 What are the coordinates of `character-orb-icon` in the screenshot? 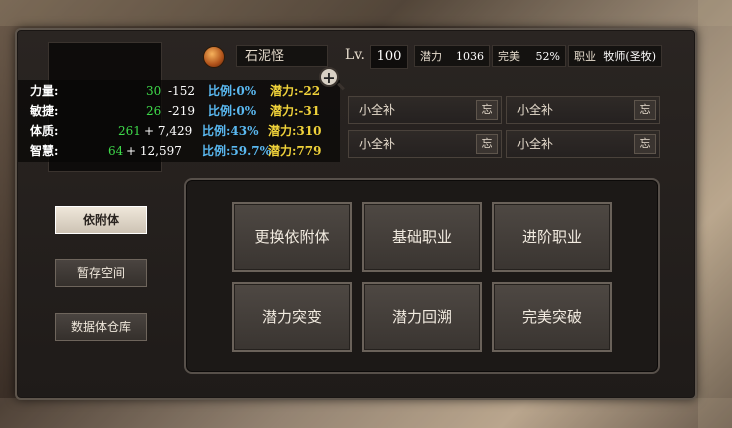 It's located at (214, 57).